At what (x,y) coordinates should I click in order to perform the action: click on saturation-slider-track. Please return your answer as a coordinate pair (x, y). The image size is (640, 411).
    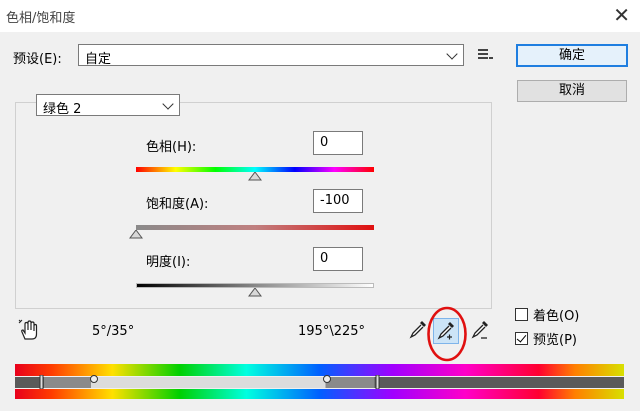
    Looking at the image, I should click on (255, 227).